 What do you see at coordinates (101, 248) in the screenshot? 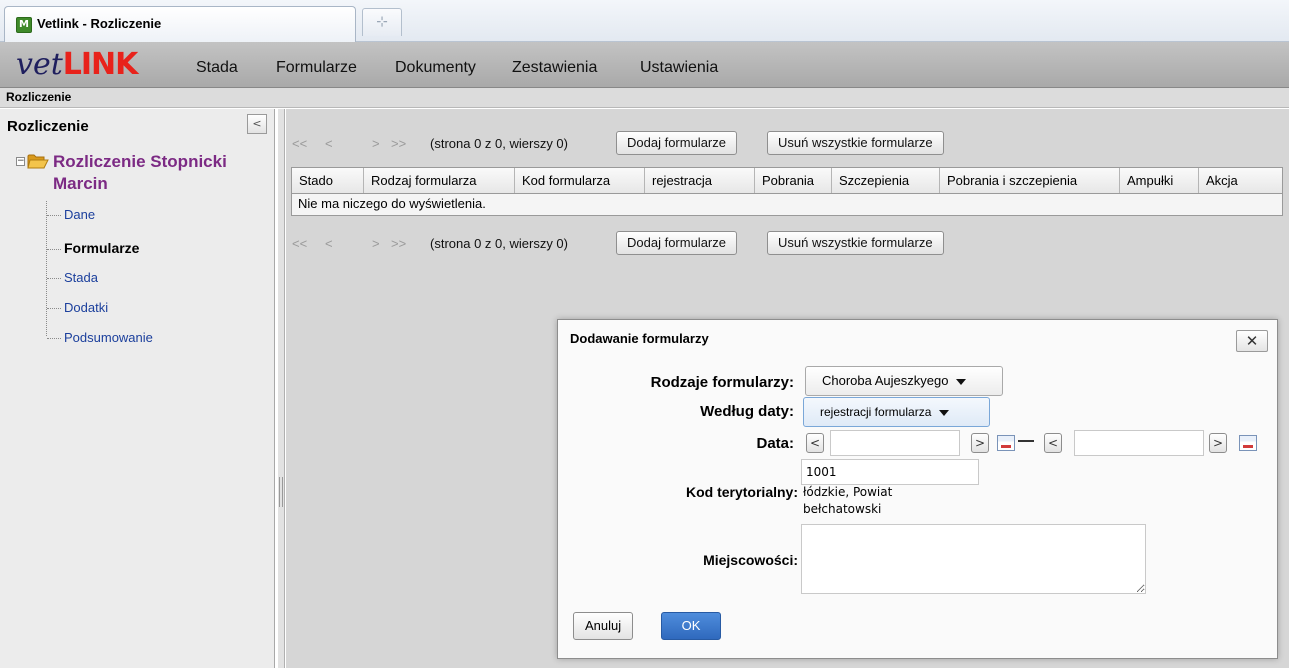
I see `tree-item-formularze: Formularze` at bounding box center [101, 248].